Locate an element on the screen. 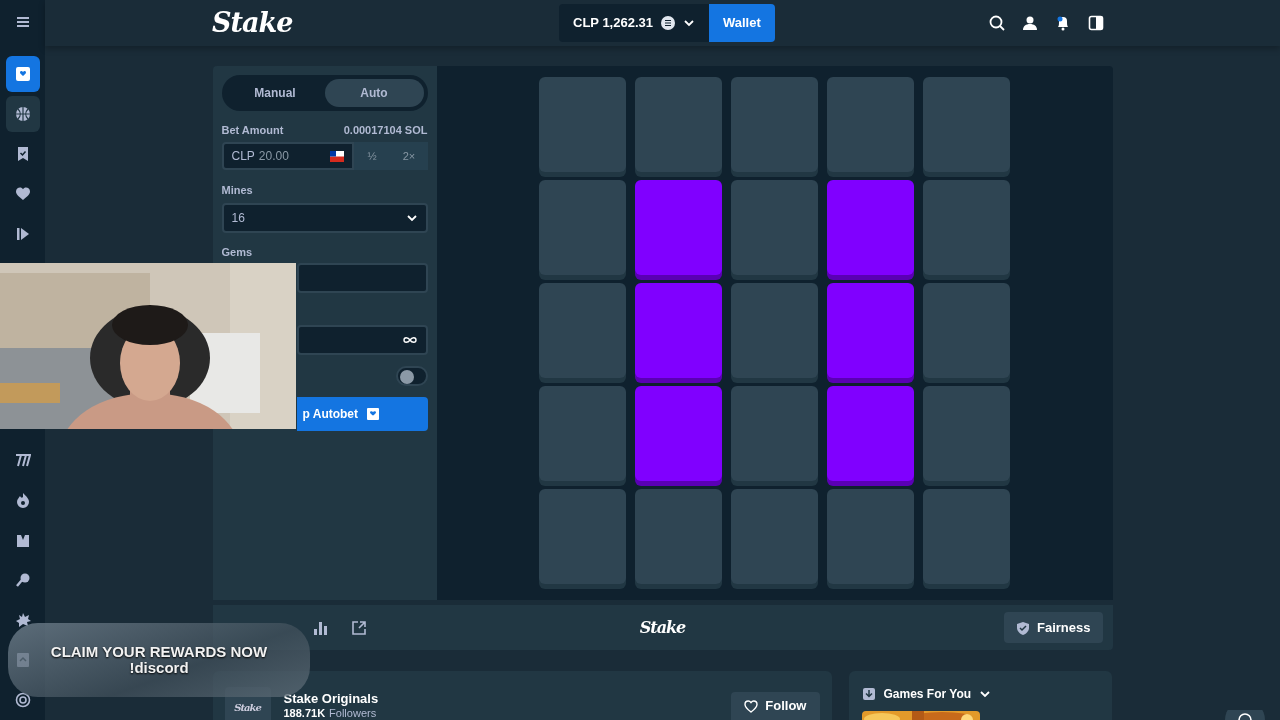 The width and height of the screenshot is (1280, 720). autobet-button: p Autobet is located at coordinates (362, 414).